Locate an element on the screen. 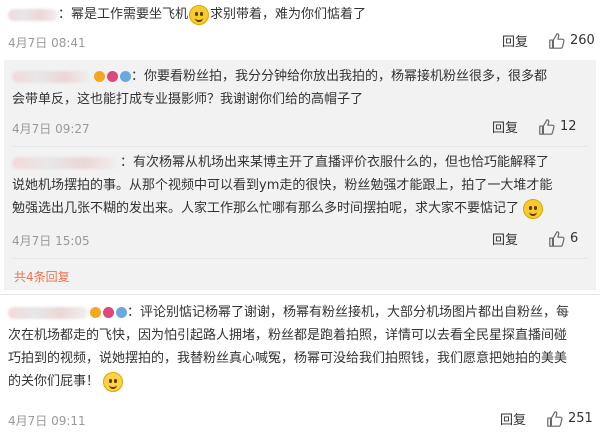 The height and width of the screenshot is (434, 600). comment-1-date: 4月7日 08:41 is located at coordinates (47, 43).